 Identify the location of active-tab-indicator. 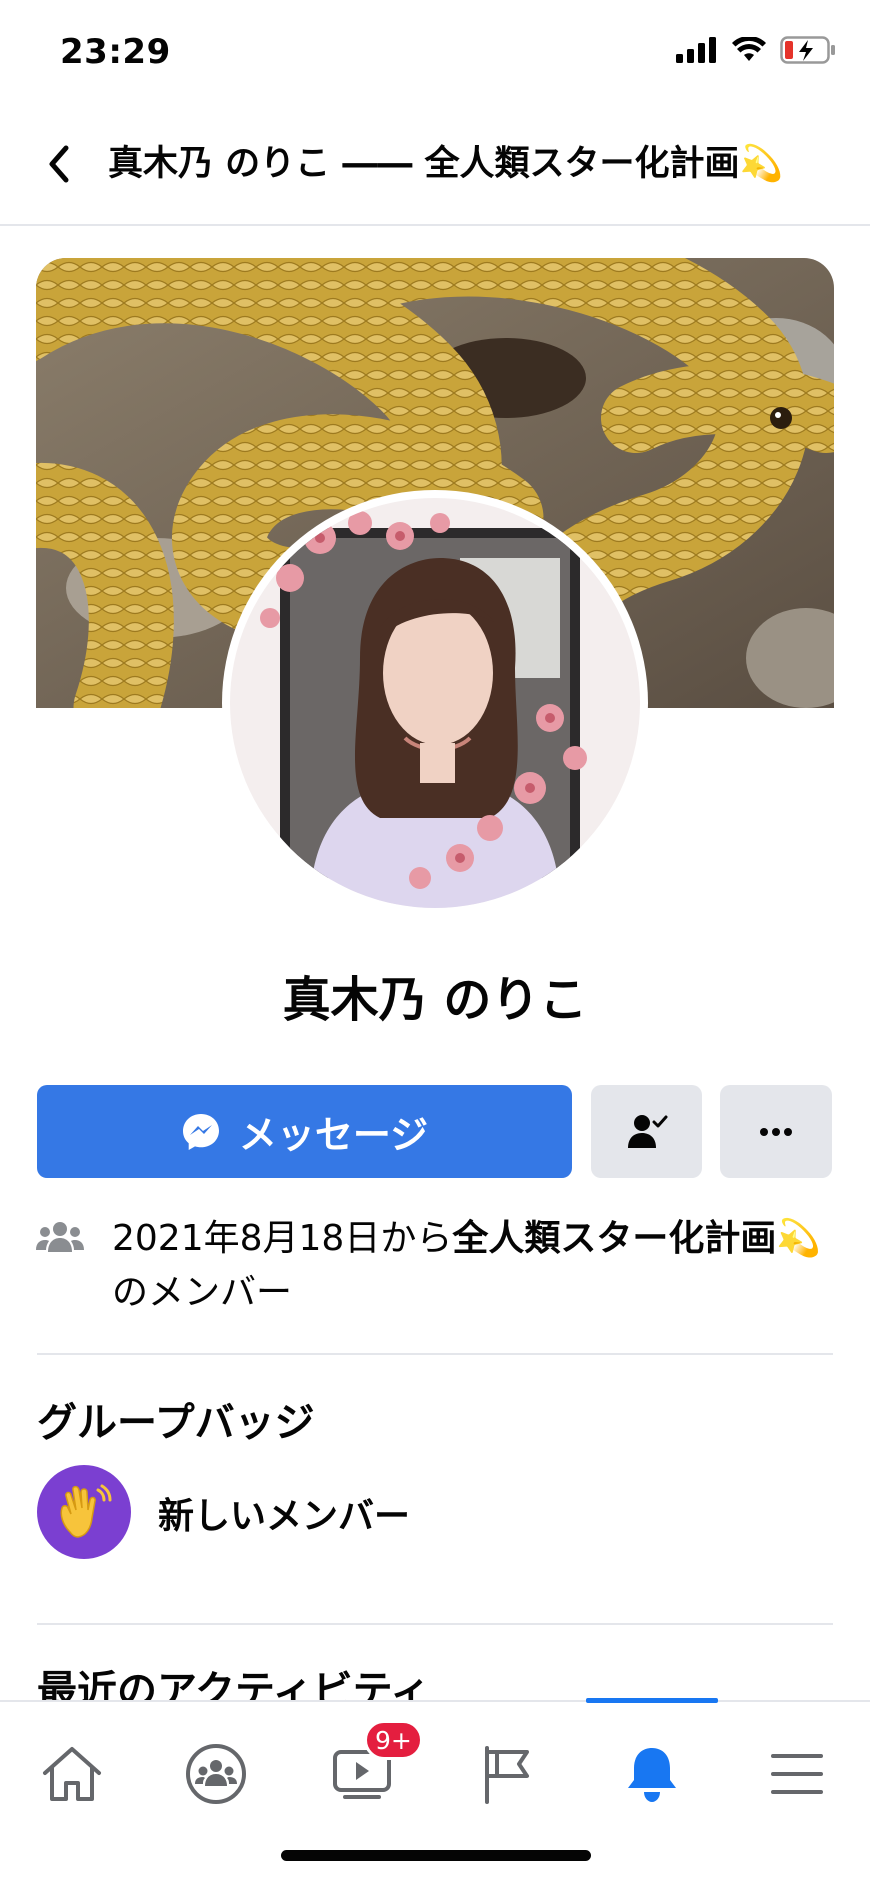
(652, 1700).